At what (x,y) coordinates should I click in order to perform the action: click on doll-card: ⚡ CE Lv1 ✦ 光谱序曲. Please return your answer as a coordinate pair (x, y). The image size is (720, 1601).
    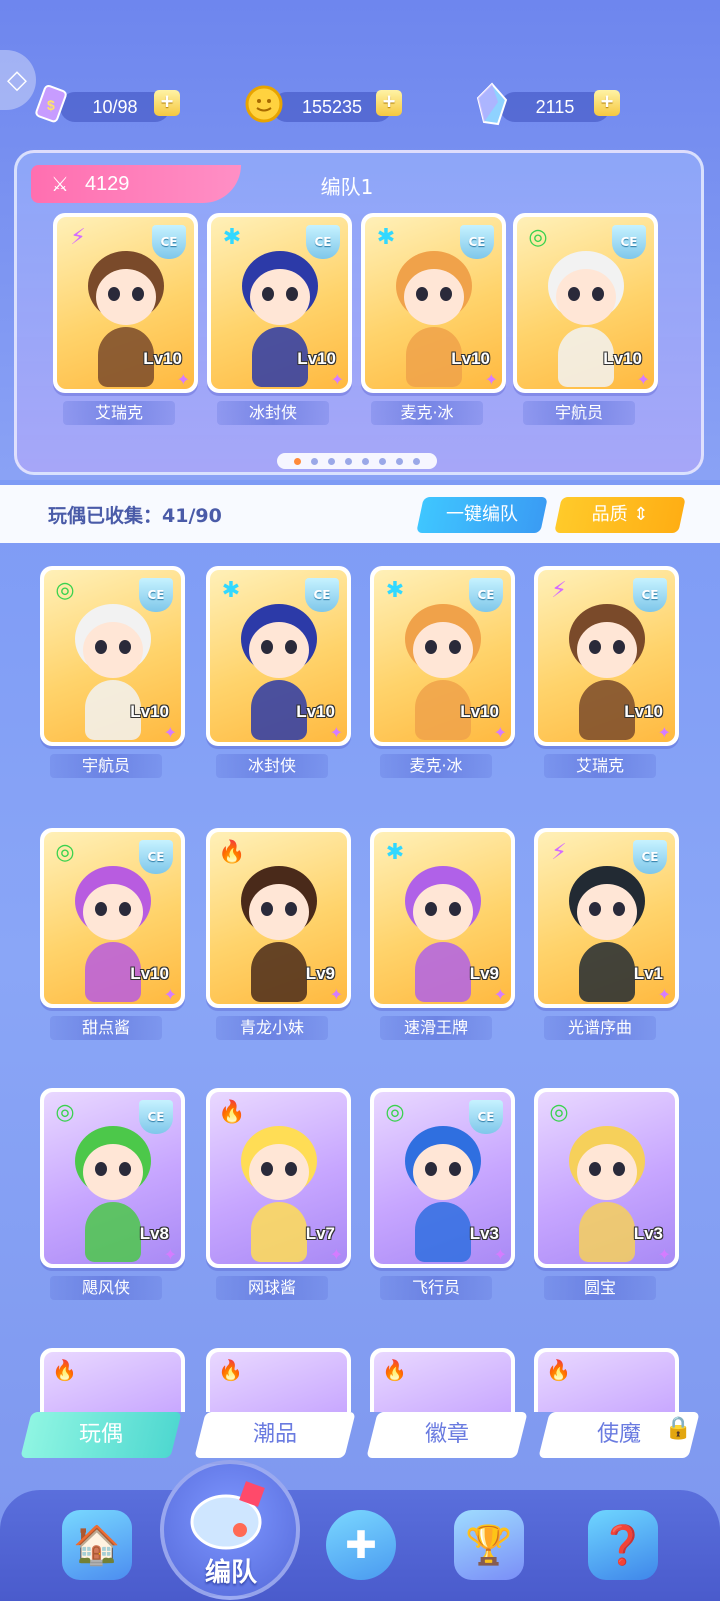
    Looking at the image, I should click on (606, 935).